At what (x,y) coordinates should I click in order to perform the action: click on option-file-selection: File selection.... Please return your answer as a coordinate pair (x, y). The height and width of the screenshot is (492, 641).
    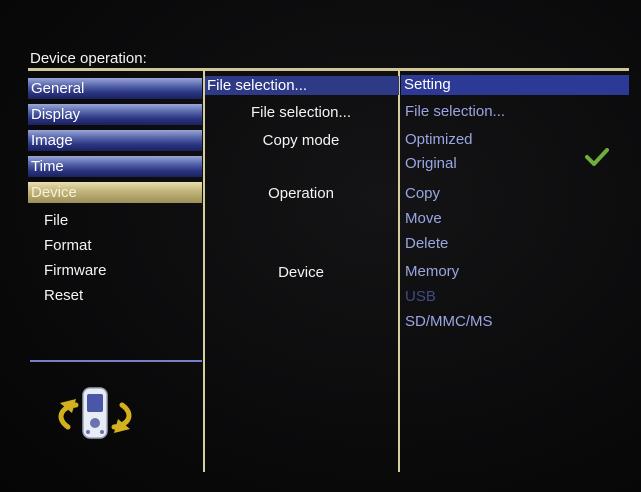
    Looking at the image, I should click on (455, 111).